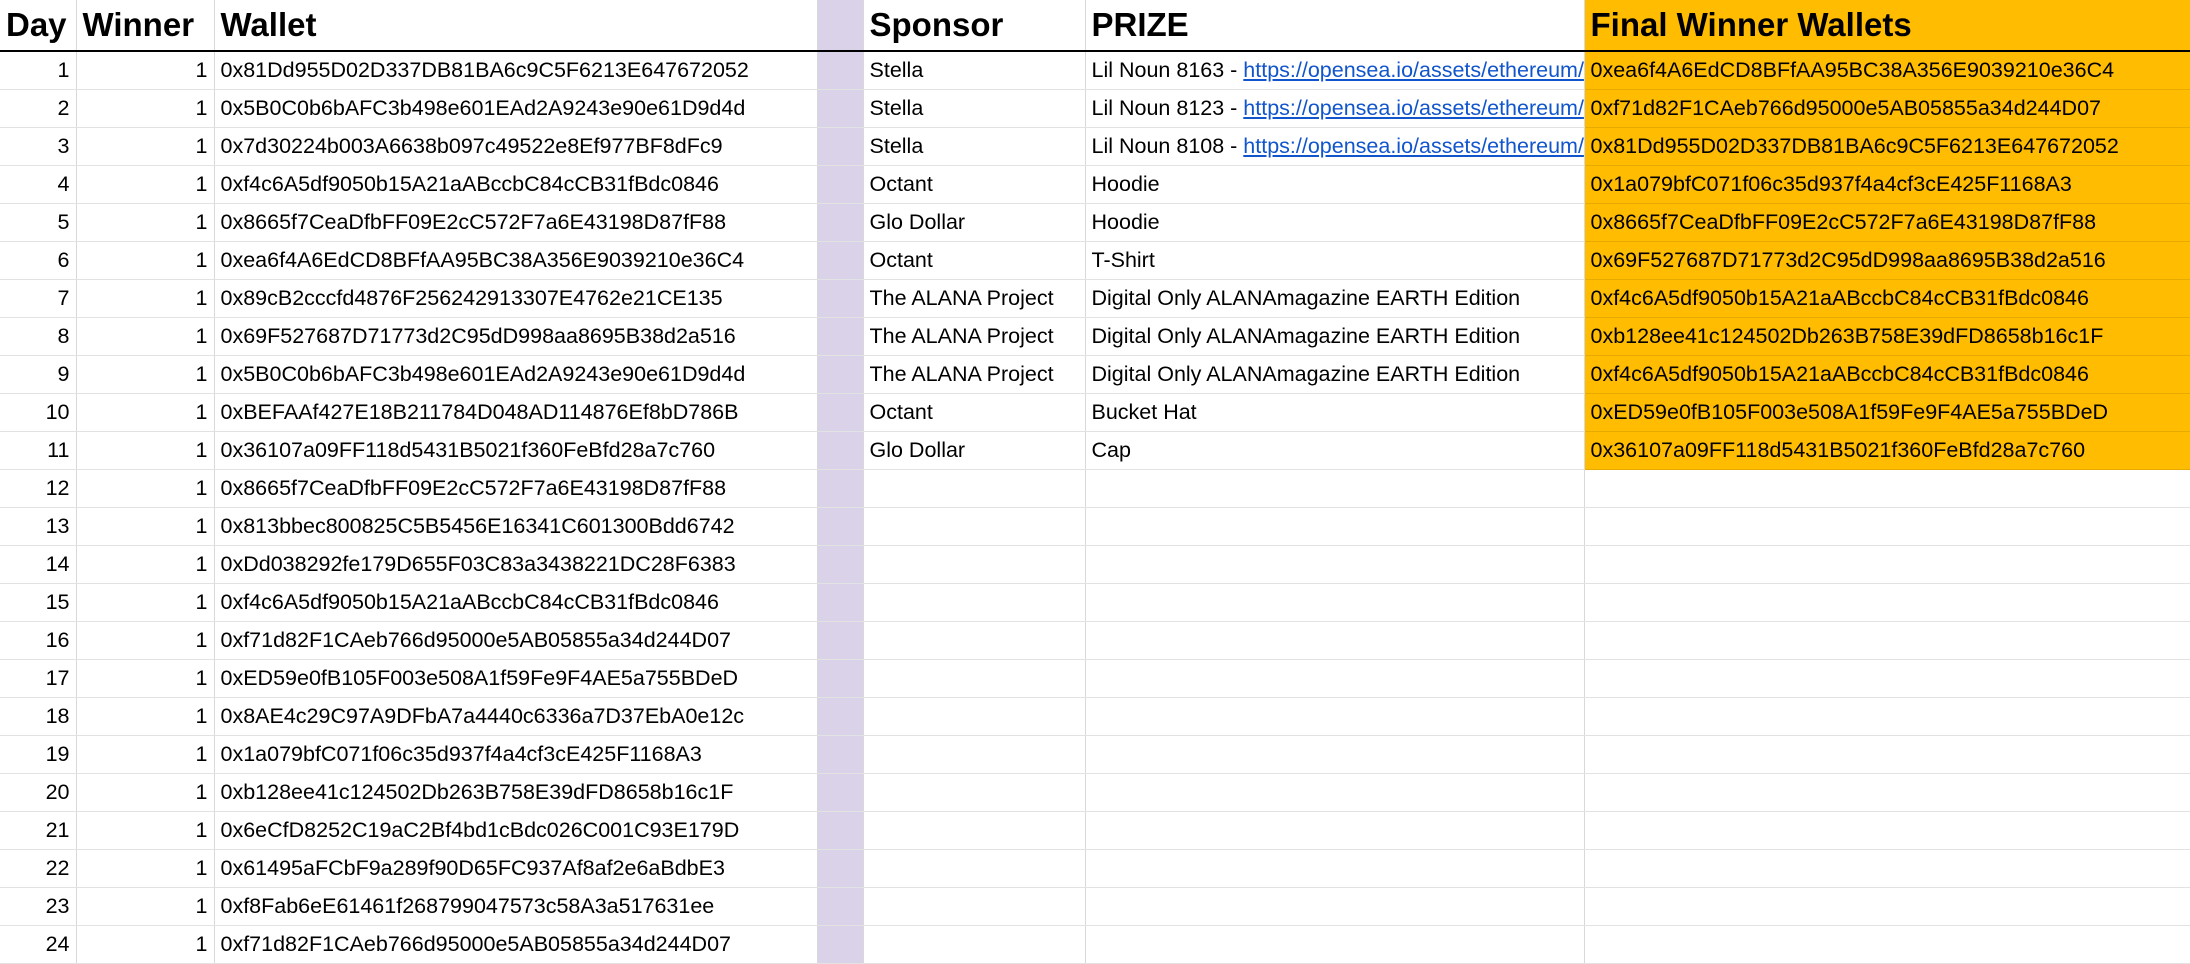  What do you see at coordinates (38, 678) in the screenshot?
I see `day-cell: 17` at bounding box center [38, 678].